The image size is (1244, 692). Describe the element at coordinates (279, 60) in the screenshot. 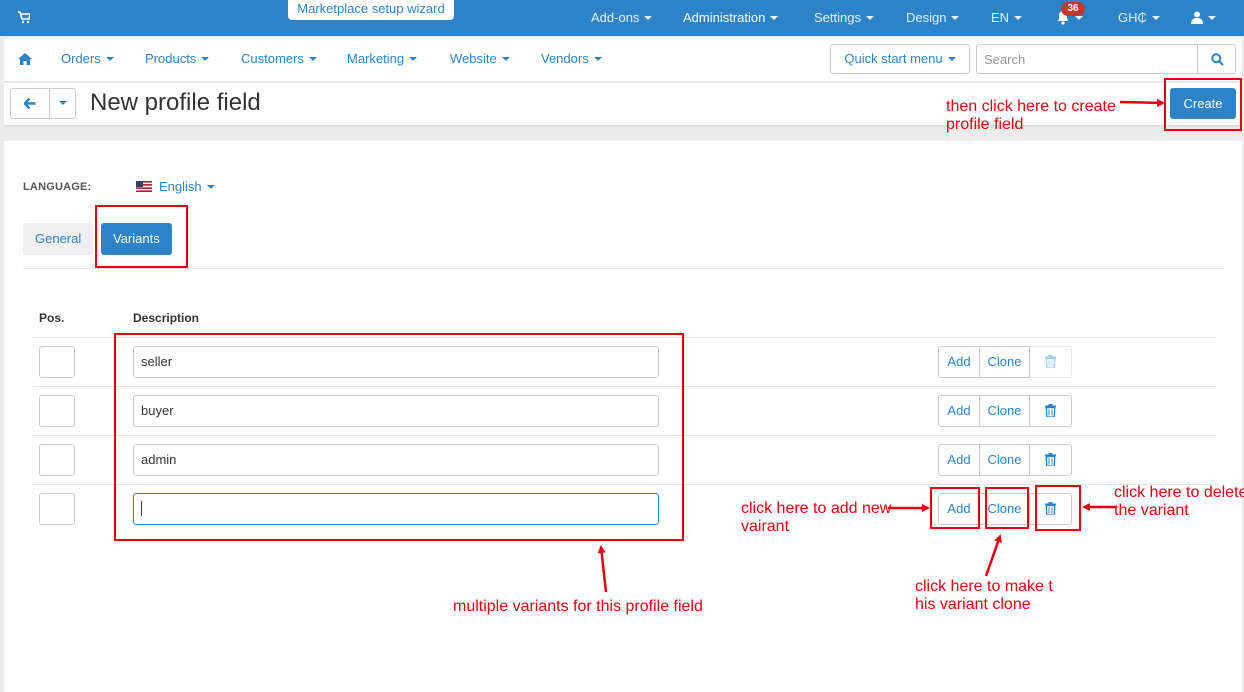

I see `nav-customers: Customers` at that location.